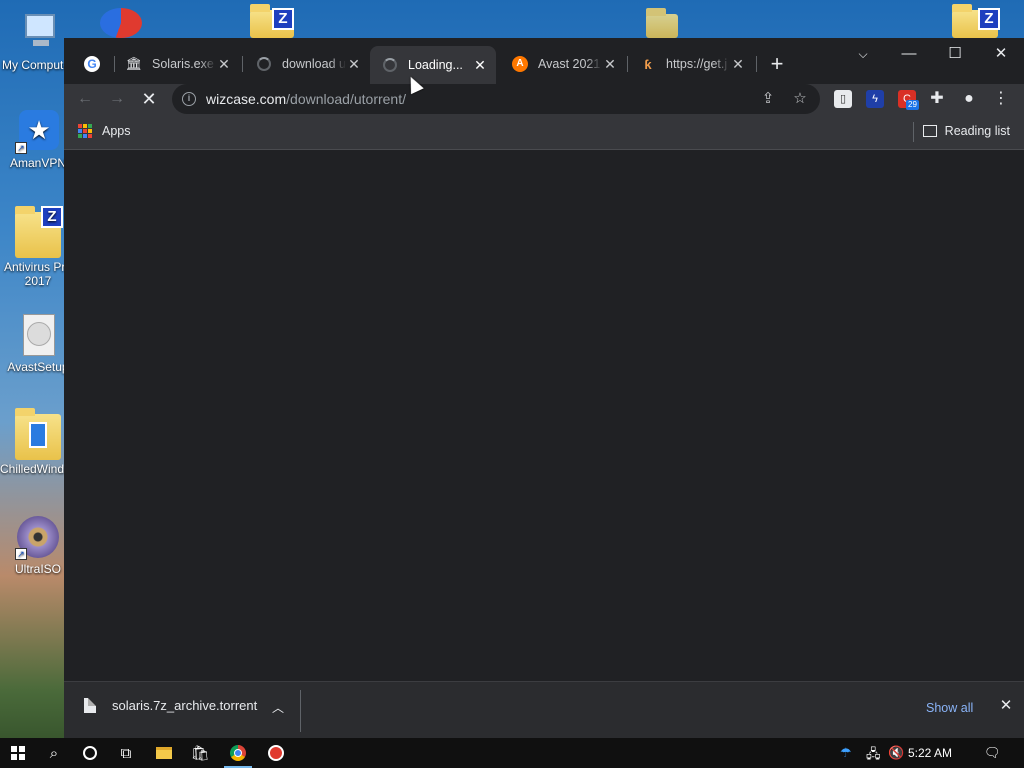 The image size is (1024, 768). I want to click on task-view-icon: ⧉, so click(126, 753).